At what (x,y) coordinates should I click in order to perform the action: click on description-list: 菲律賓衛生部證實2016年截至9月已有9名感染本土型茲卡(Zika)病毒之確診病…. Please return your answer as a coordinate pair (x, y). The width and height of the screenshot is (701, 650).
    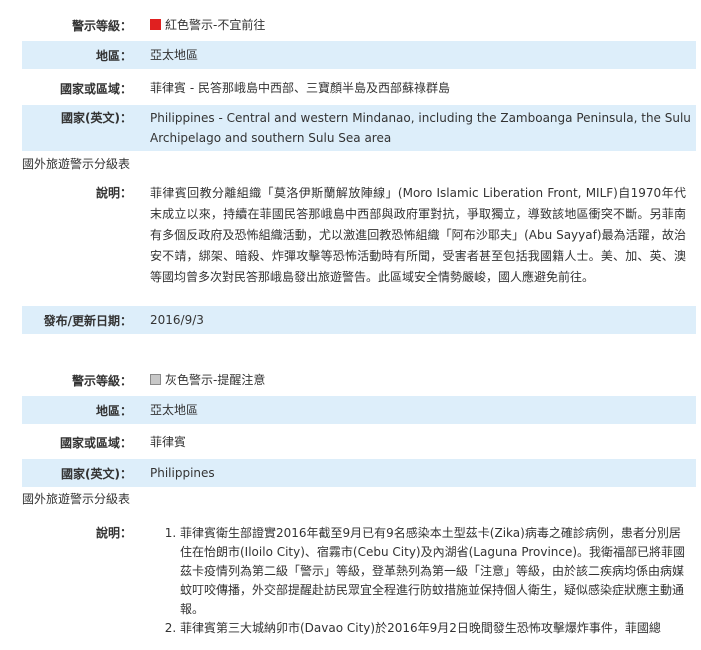
    Looking at the image, I should click on (418, 581).